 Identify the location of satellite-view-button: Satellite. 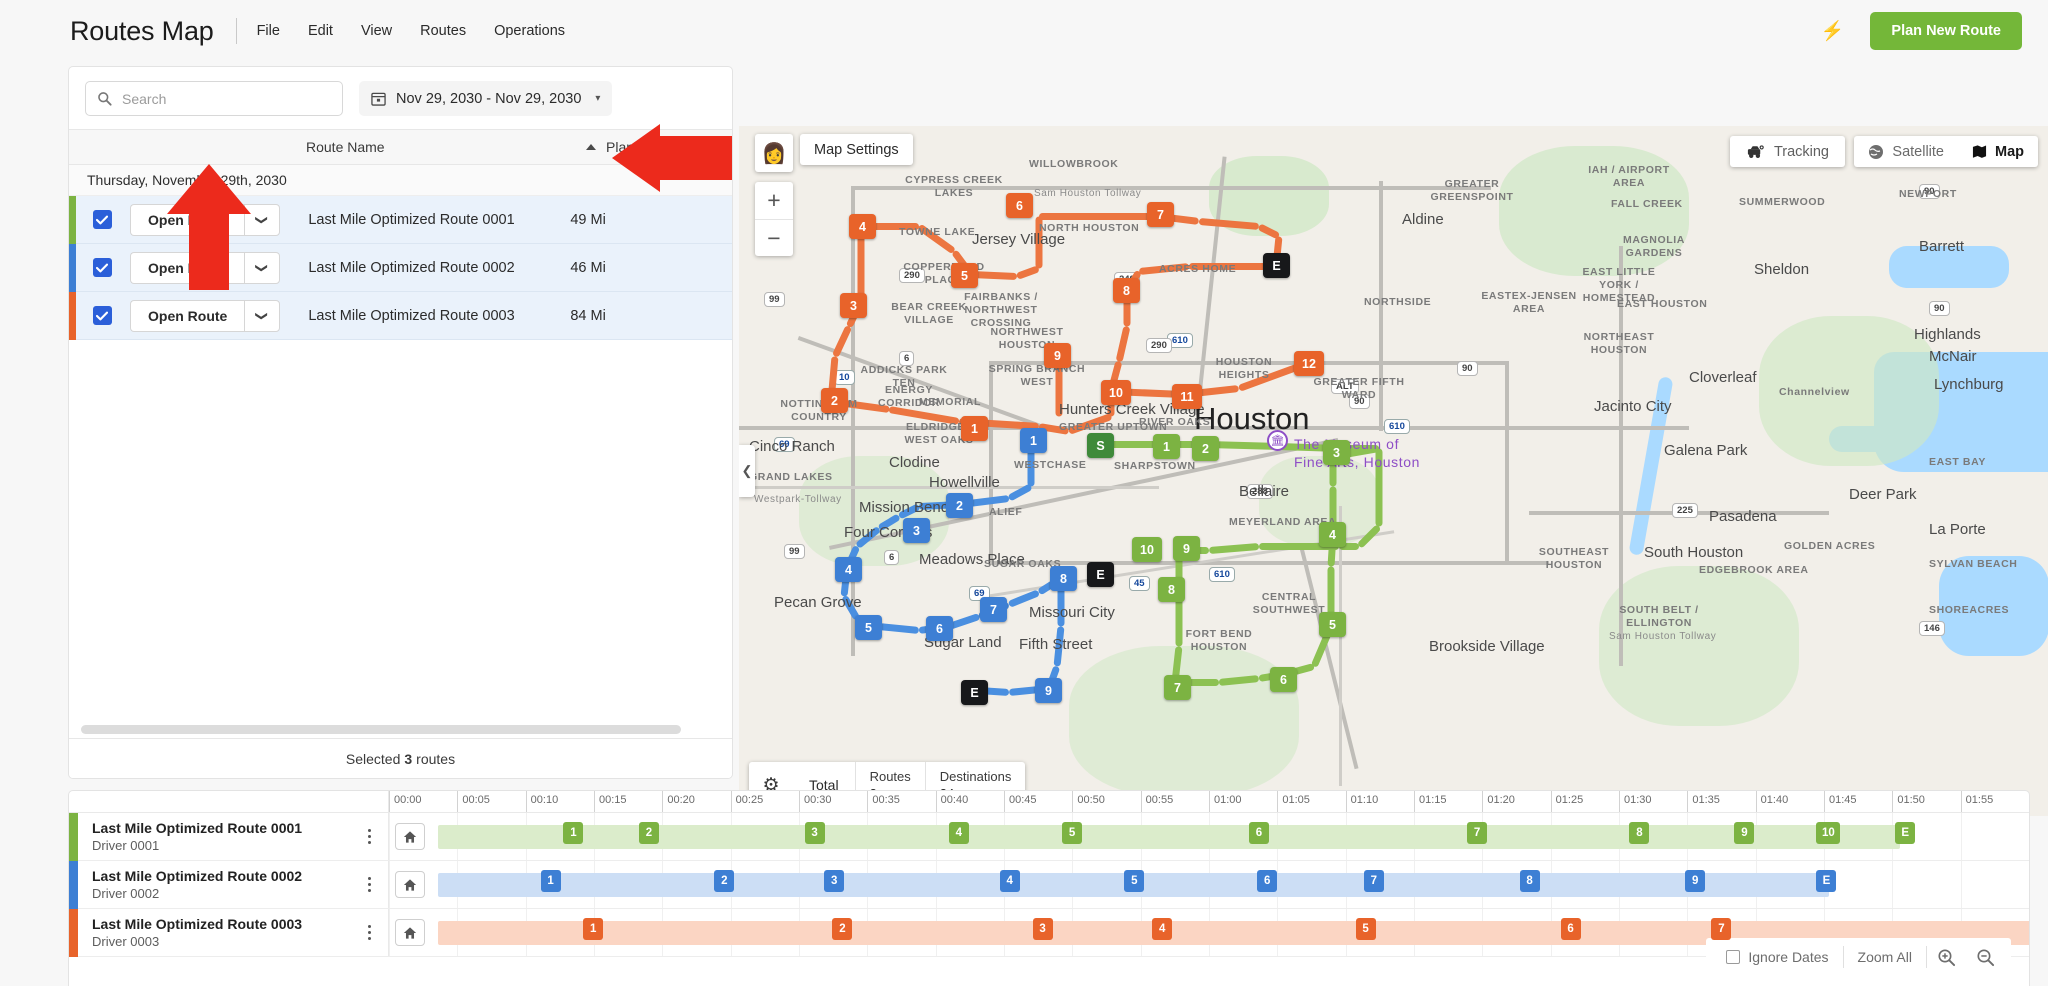
(1906, 151).